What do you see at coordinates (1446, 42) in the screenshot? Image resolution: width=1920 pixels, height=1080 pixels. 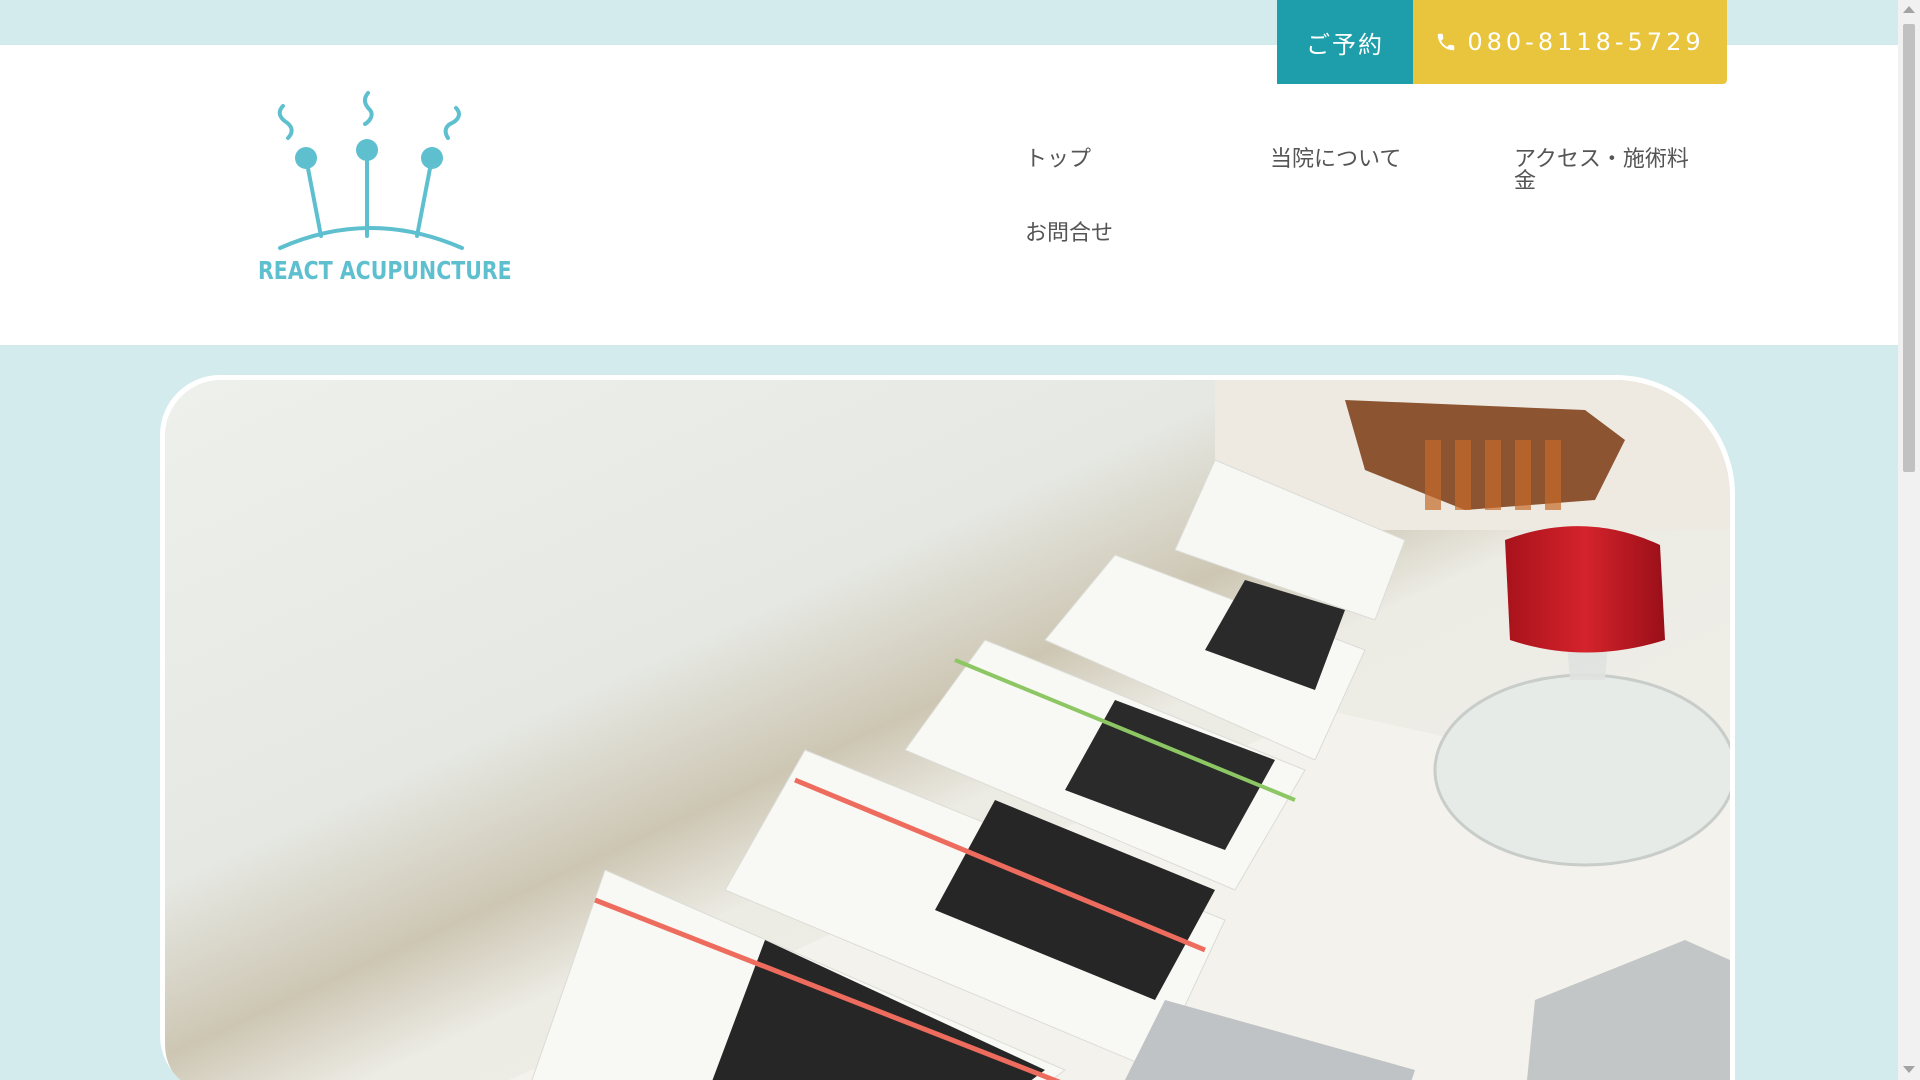 I see `phone-icon` at bounding box center [1446, 42].